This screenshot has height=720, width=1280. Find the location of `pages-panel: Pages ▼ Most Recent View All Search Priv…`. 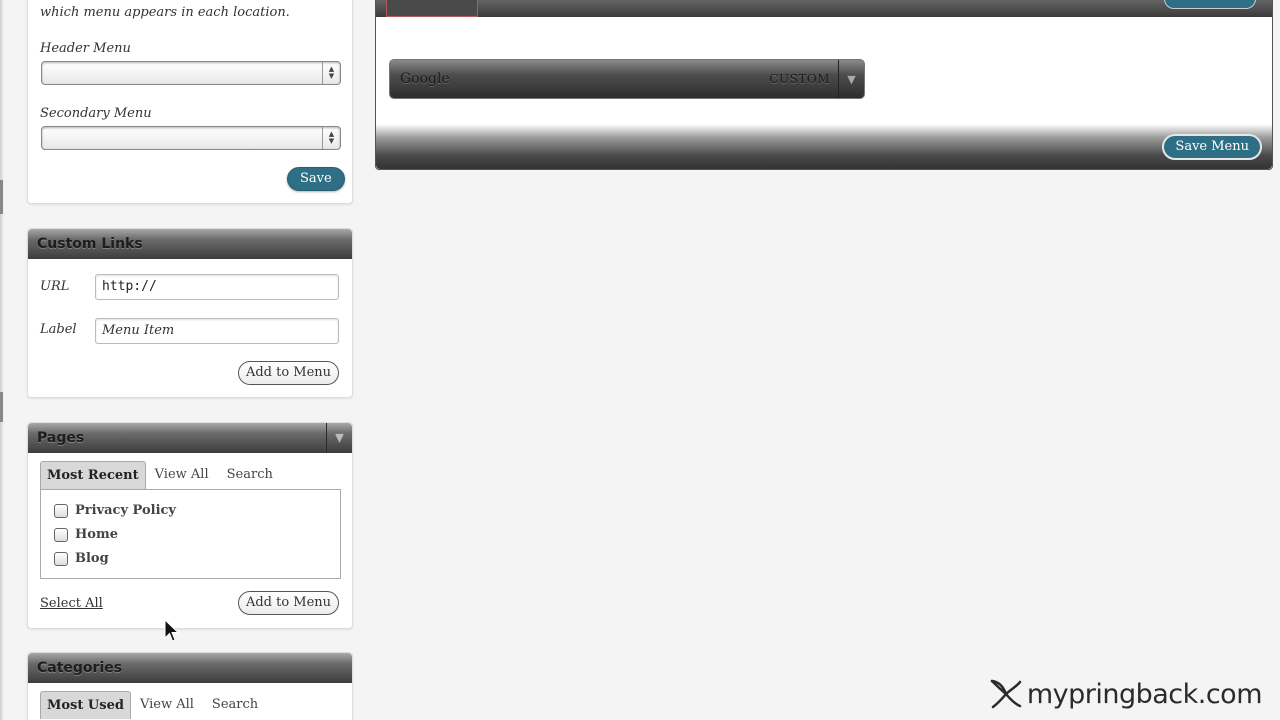

pages-panel: Pages ▼ Most Recent View All Search Priv… is located at coordinates (190, 525).